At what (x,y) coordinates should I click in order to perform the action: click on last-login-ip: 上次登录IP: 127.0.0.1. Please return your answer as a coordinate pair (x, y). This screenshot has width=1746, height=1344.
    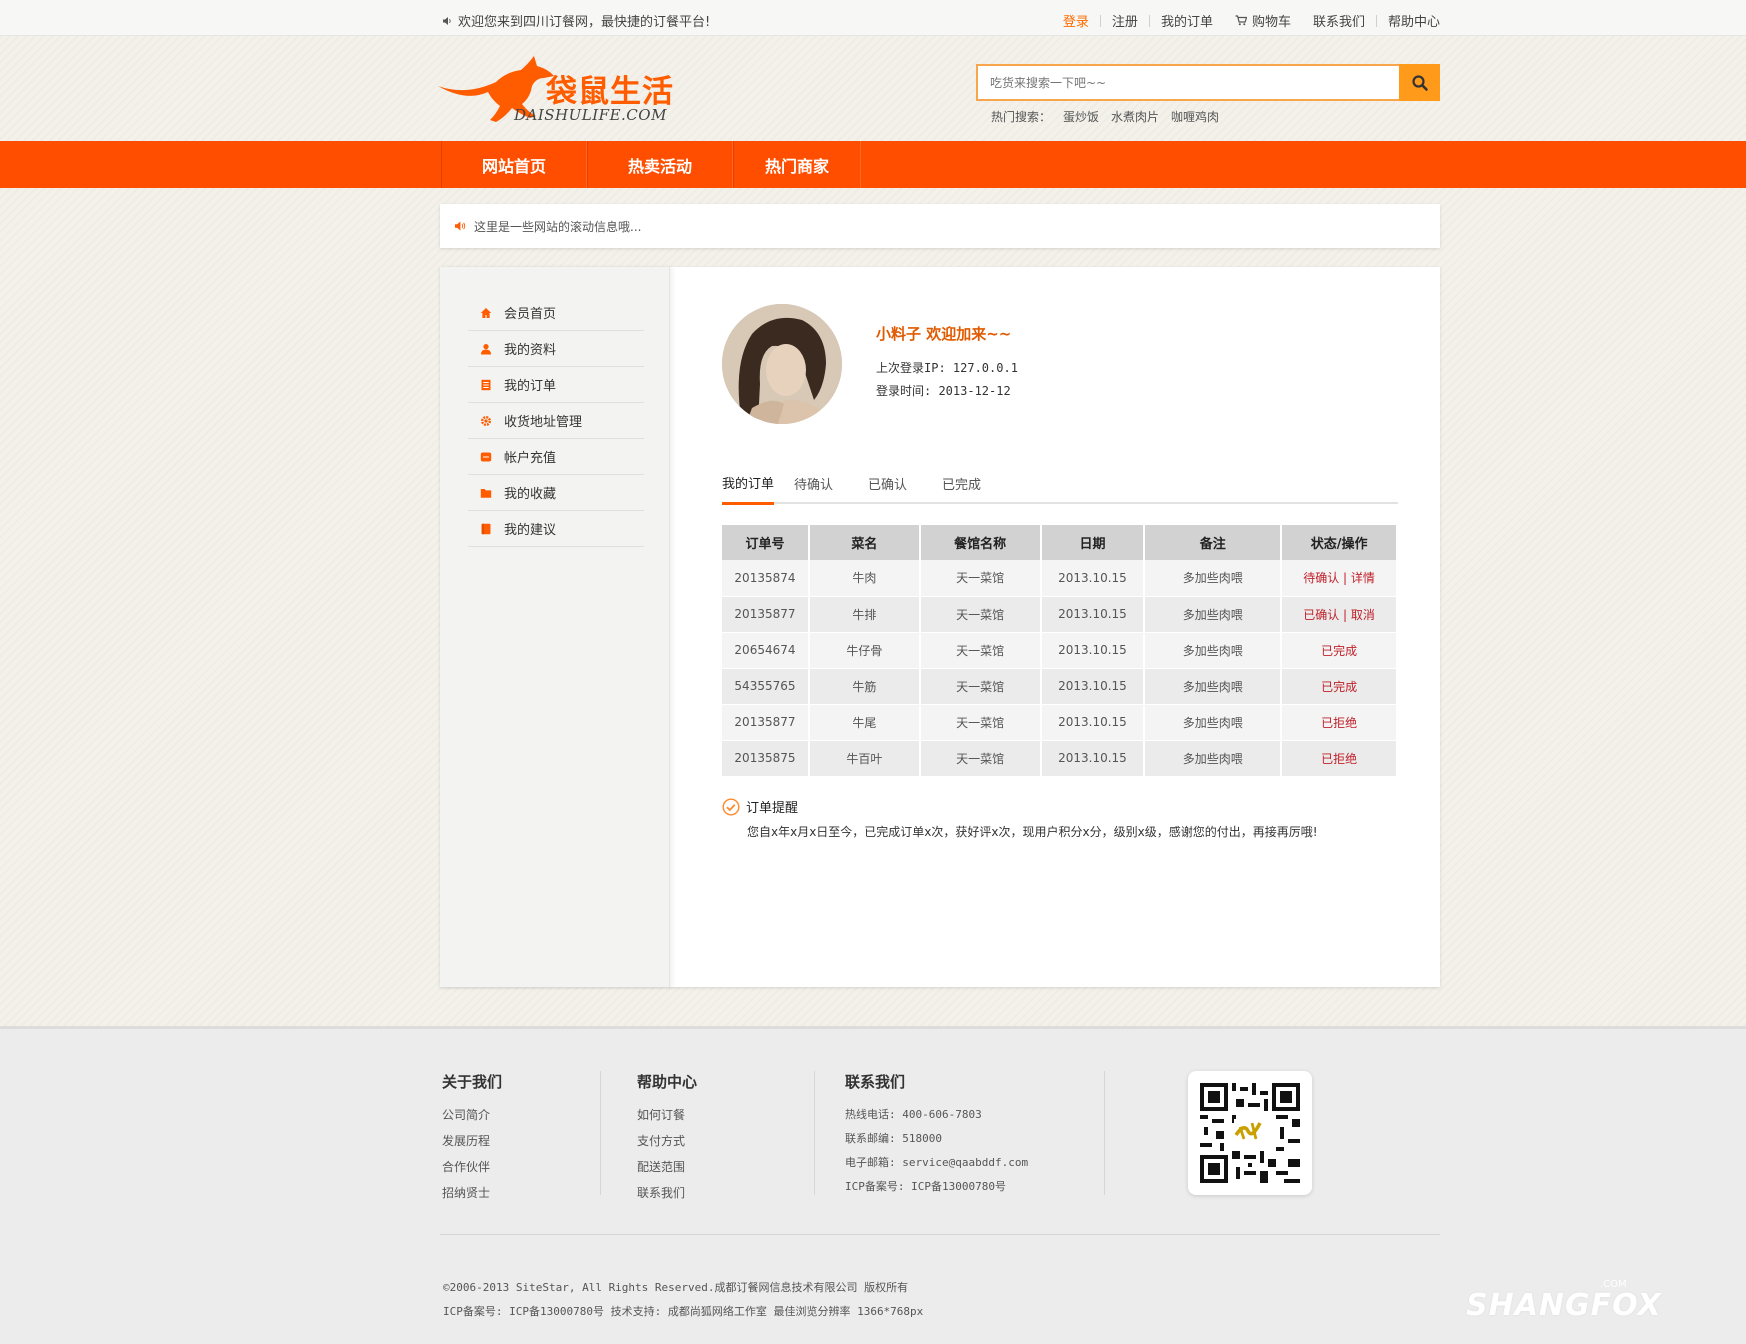
    Looking at the image, I should click on (947, 368).